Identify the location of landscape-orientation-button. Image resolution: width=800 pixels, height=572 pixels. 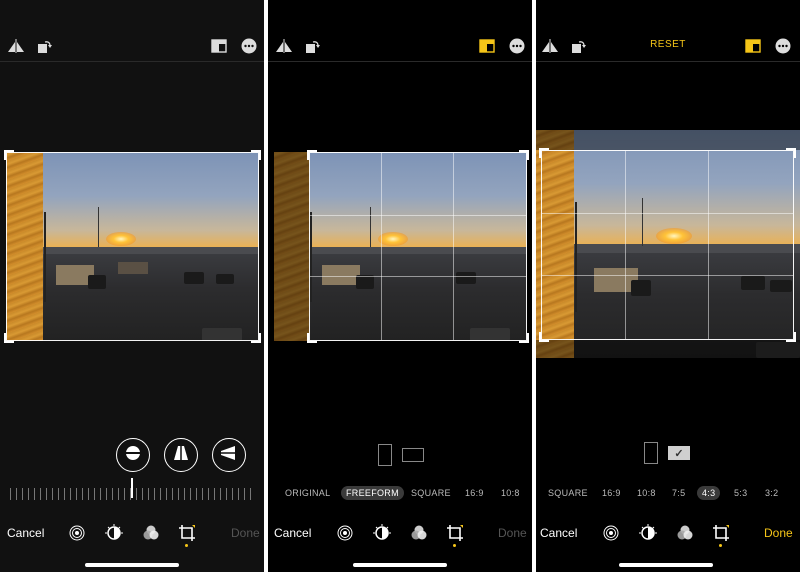
(413, 455).